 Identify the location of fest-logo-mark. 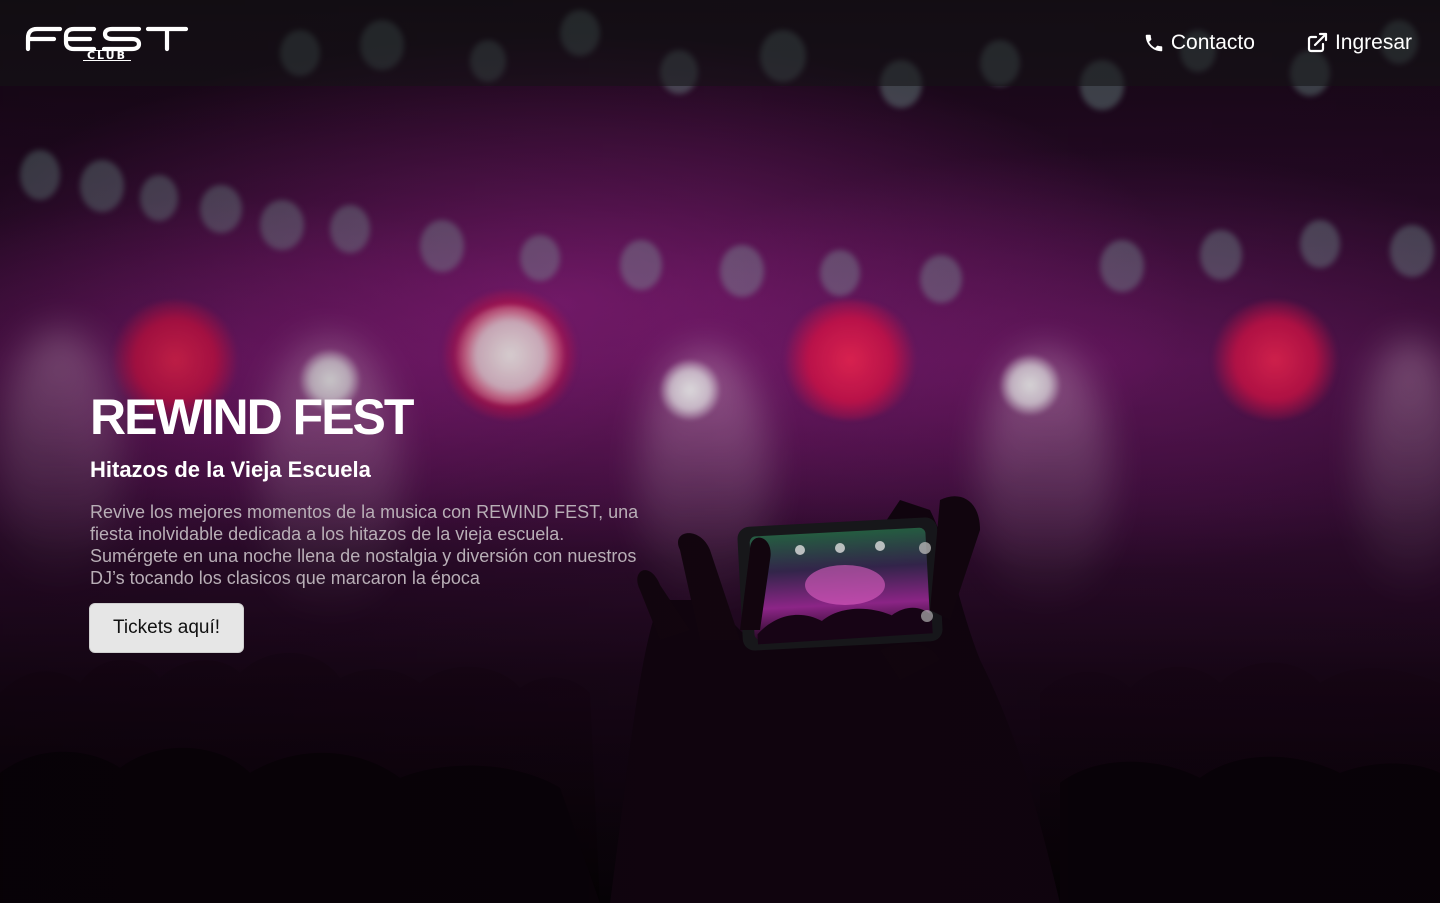
(107, 38).